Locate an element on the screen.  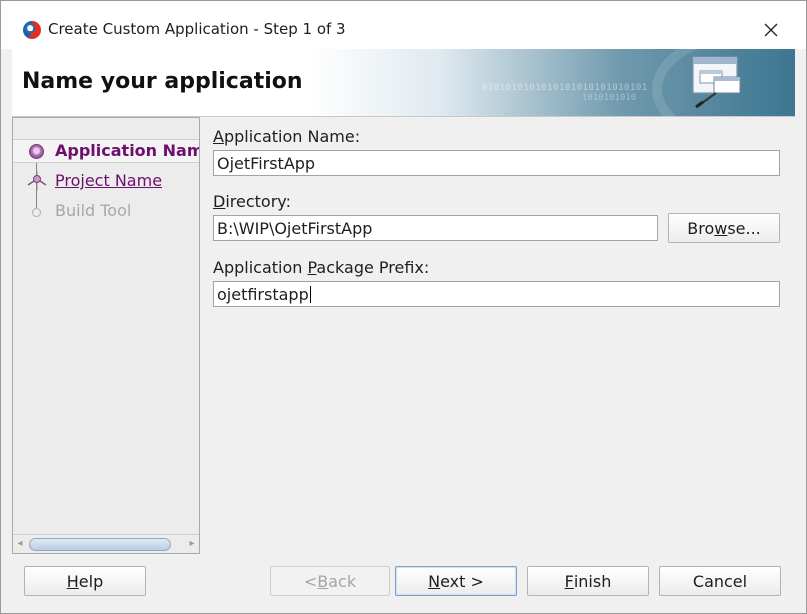
package-prefix-label: Application Package Prefix: is located at coordinates (321, 267).